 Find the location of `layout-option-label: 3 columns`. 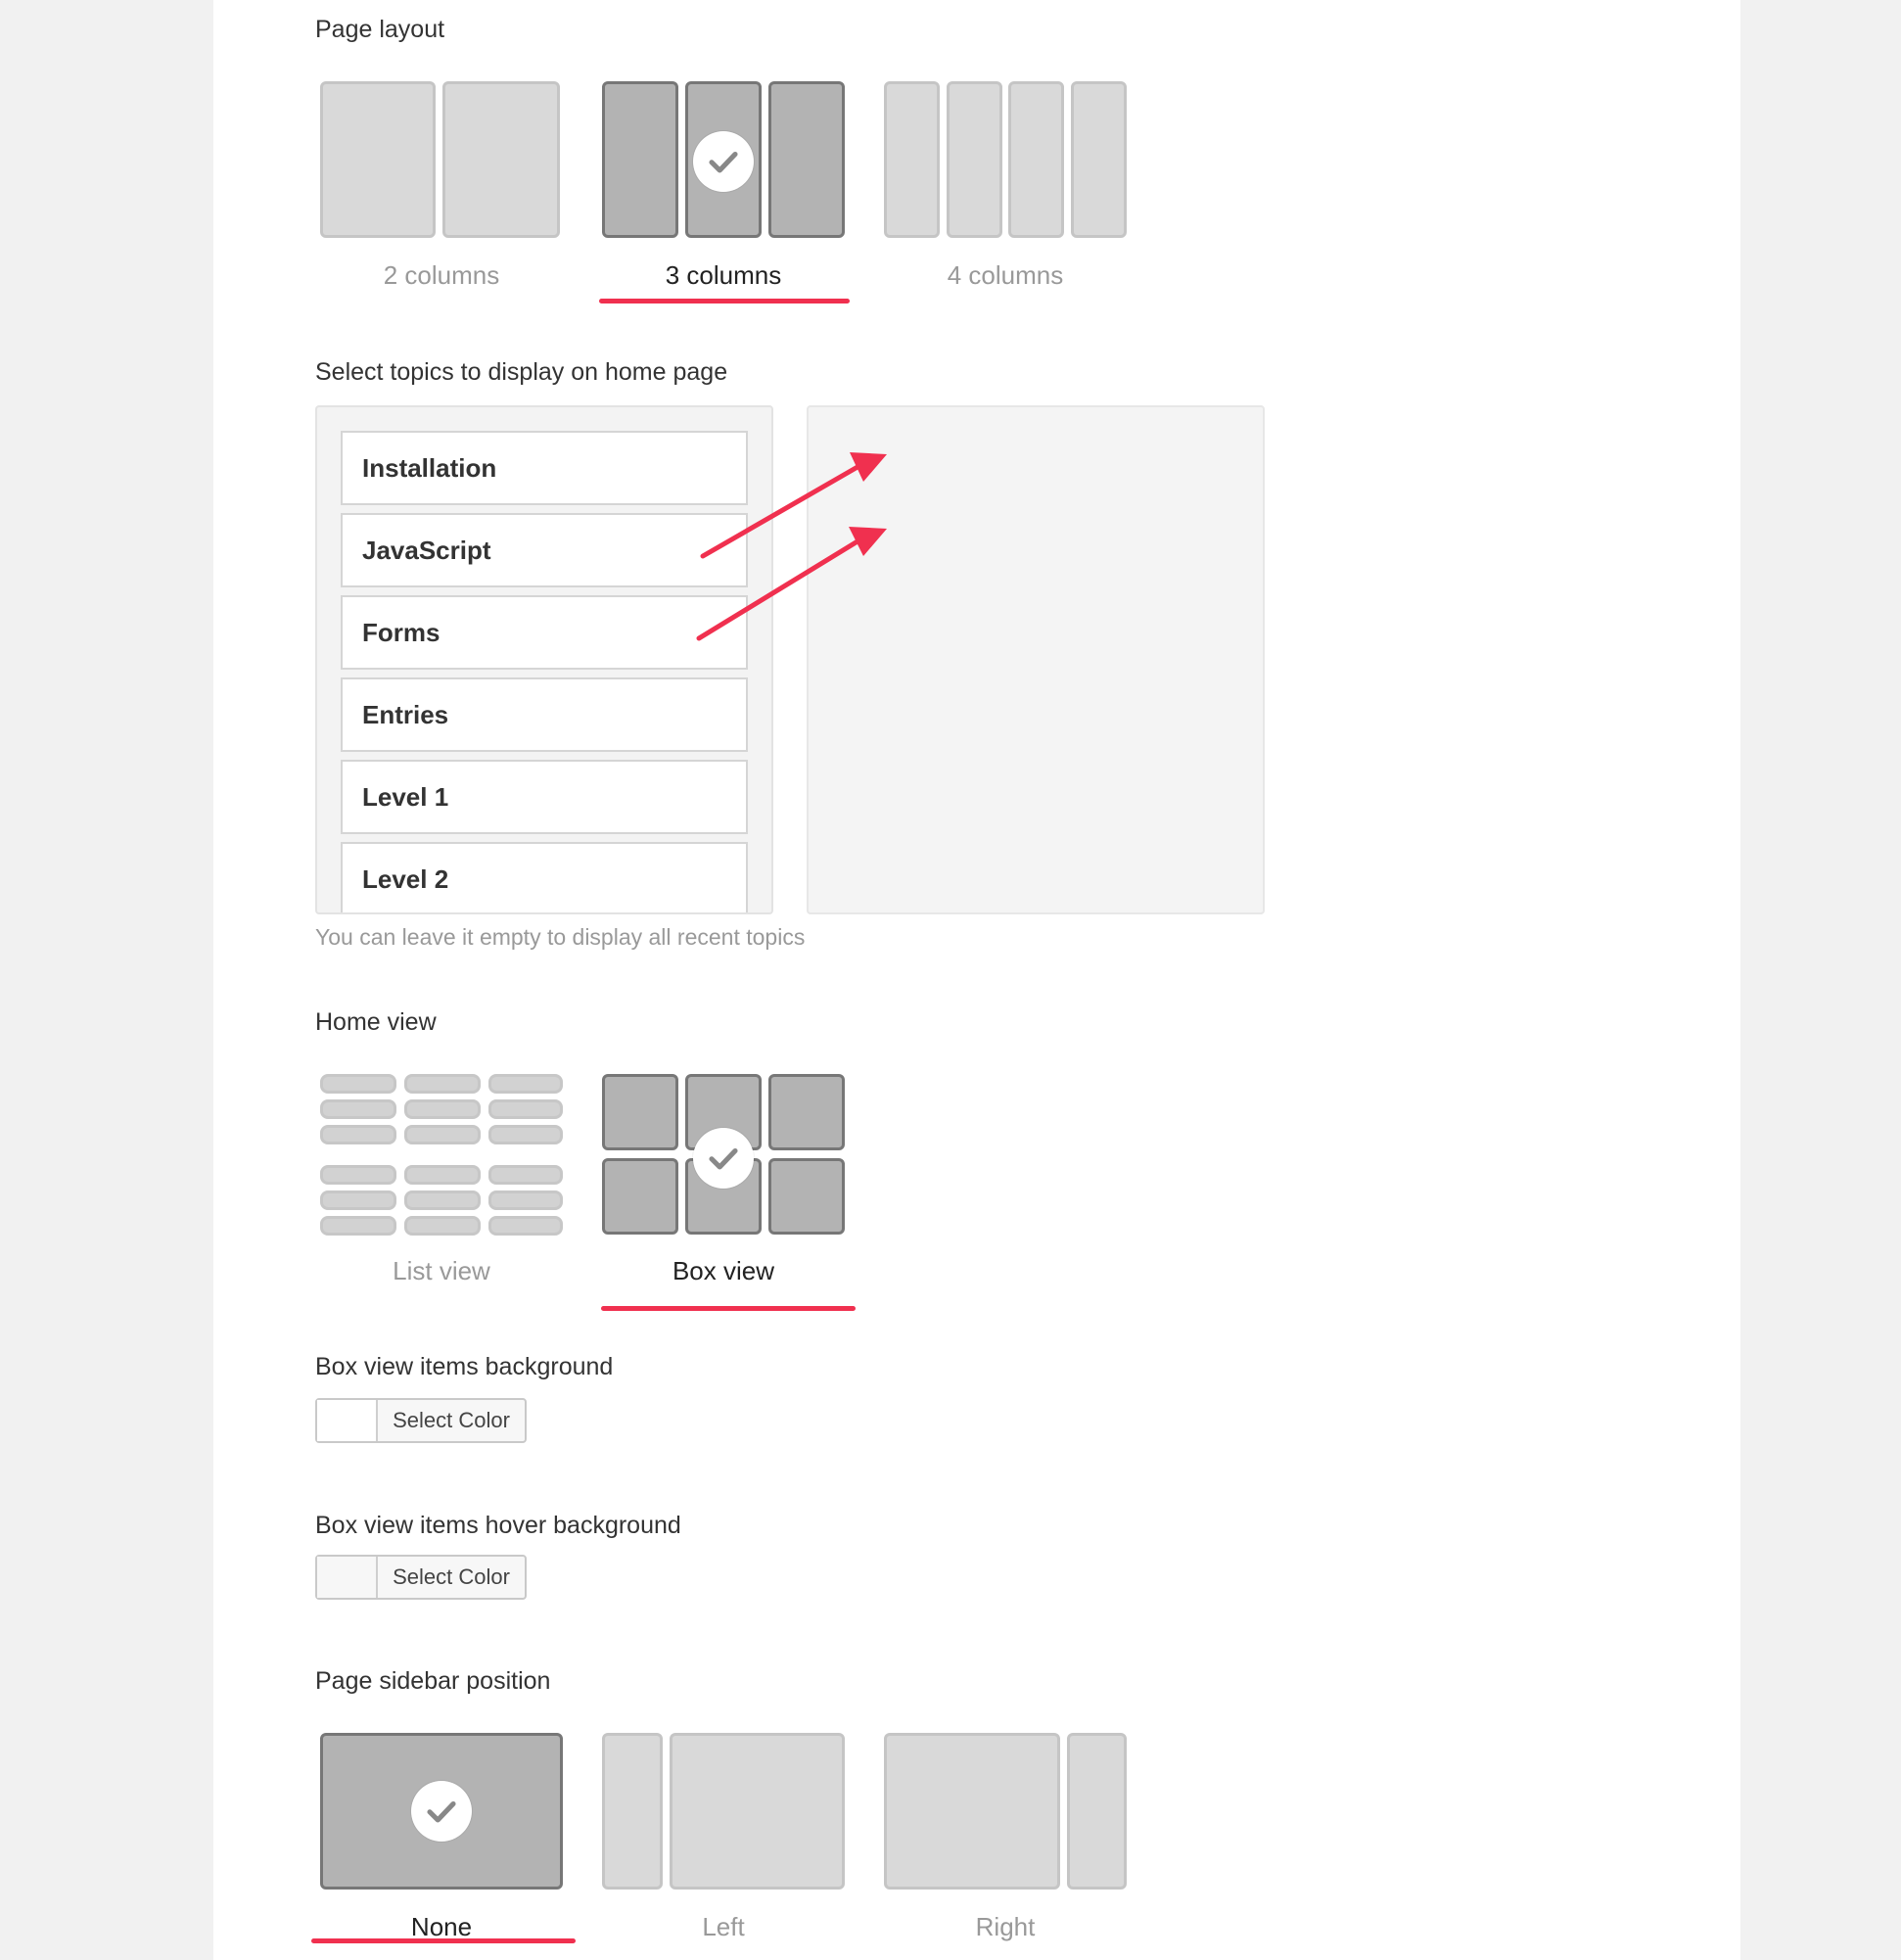

layout-option-label: 3 columns is located at coordinates (724, 275).